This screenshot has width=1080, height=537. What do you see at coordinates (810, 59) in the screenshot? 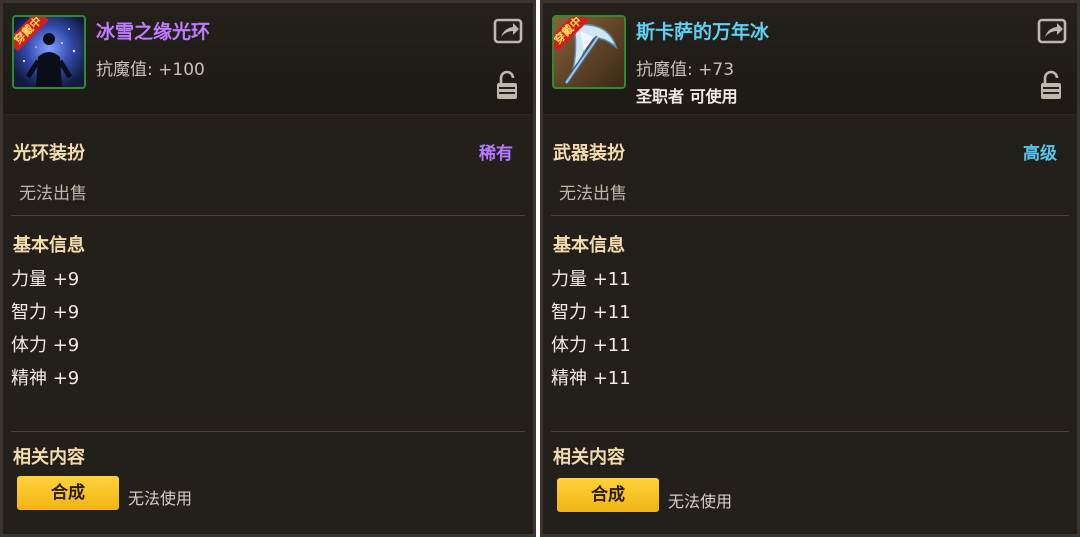
I see `item-header: 穿戴中 斯卡萨的万年冰 抗魔值: +73 圣职者 可使用` at bounding box center [810, 59].